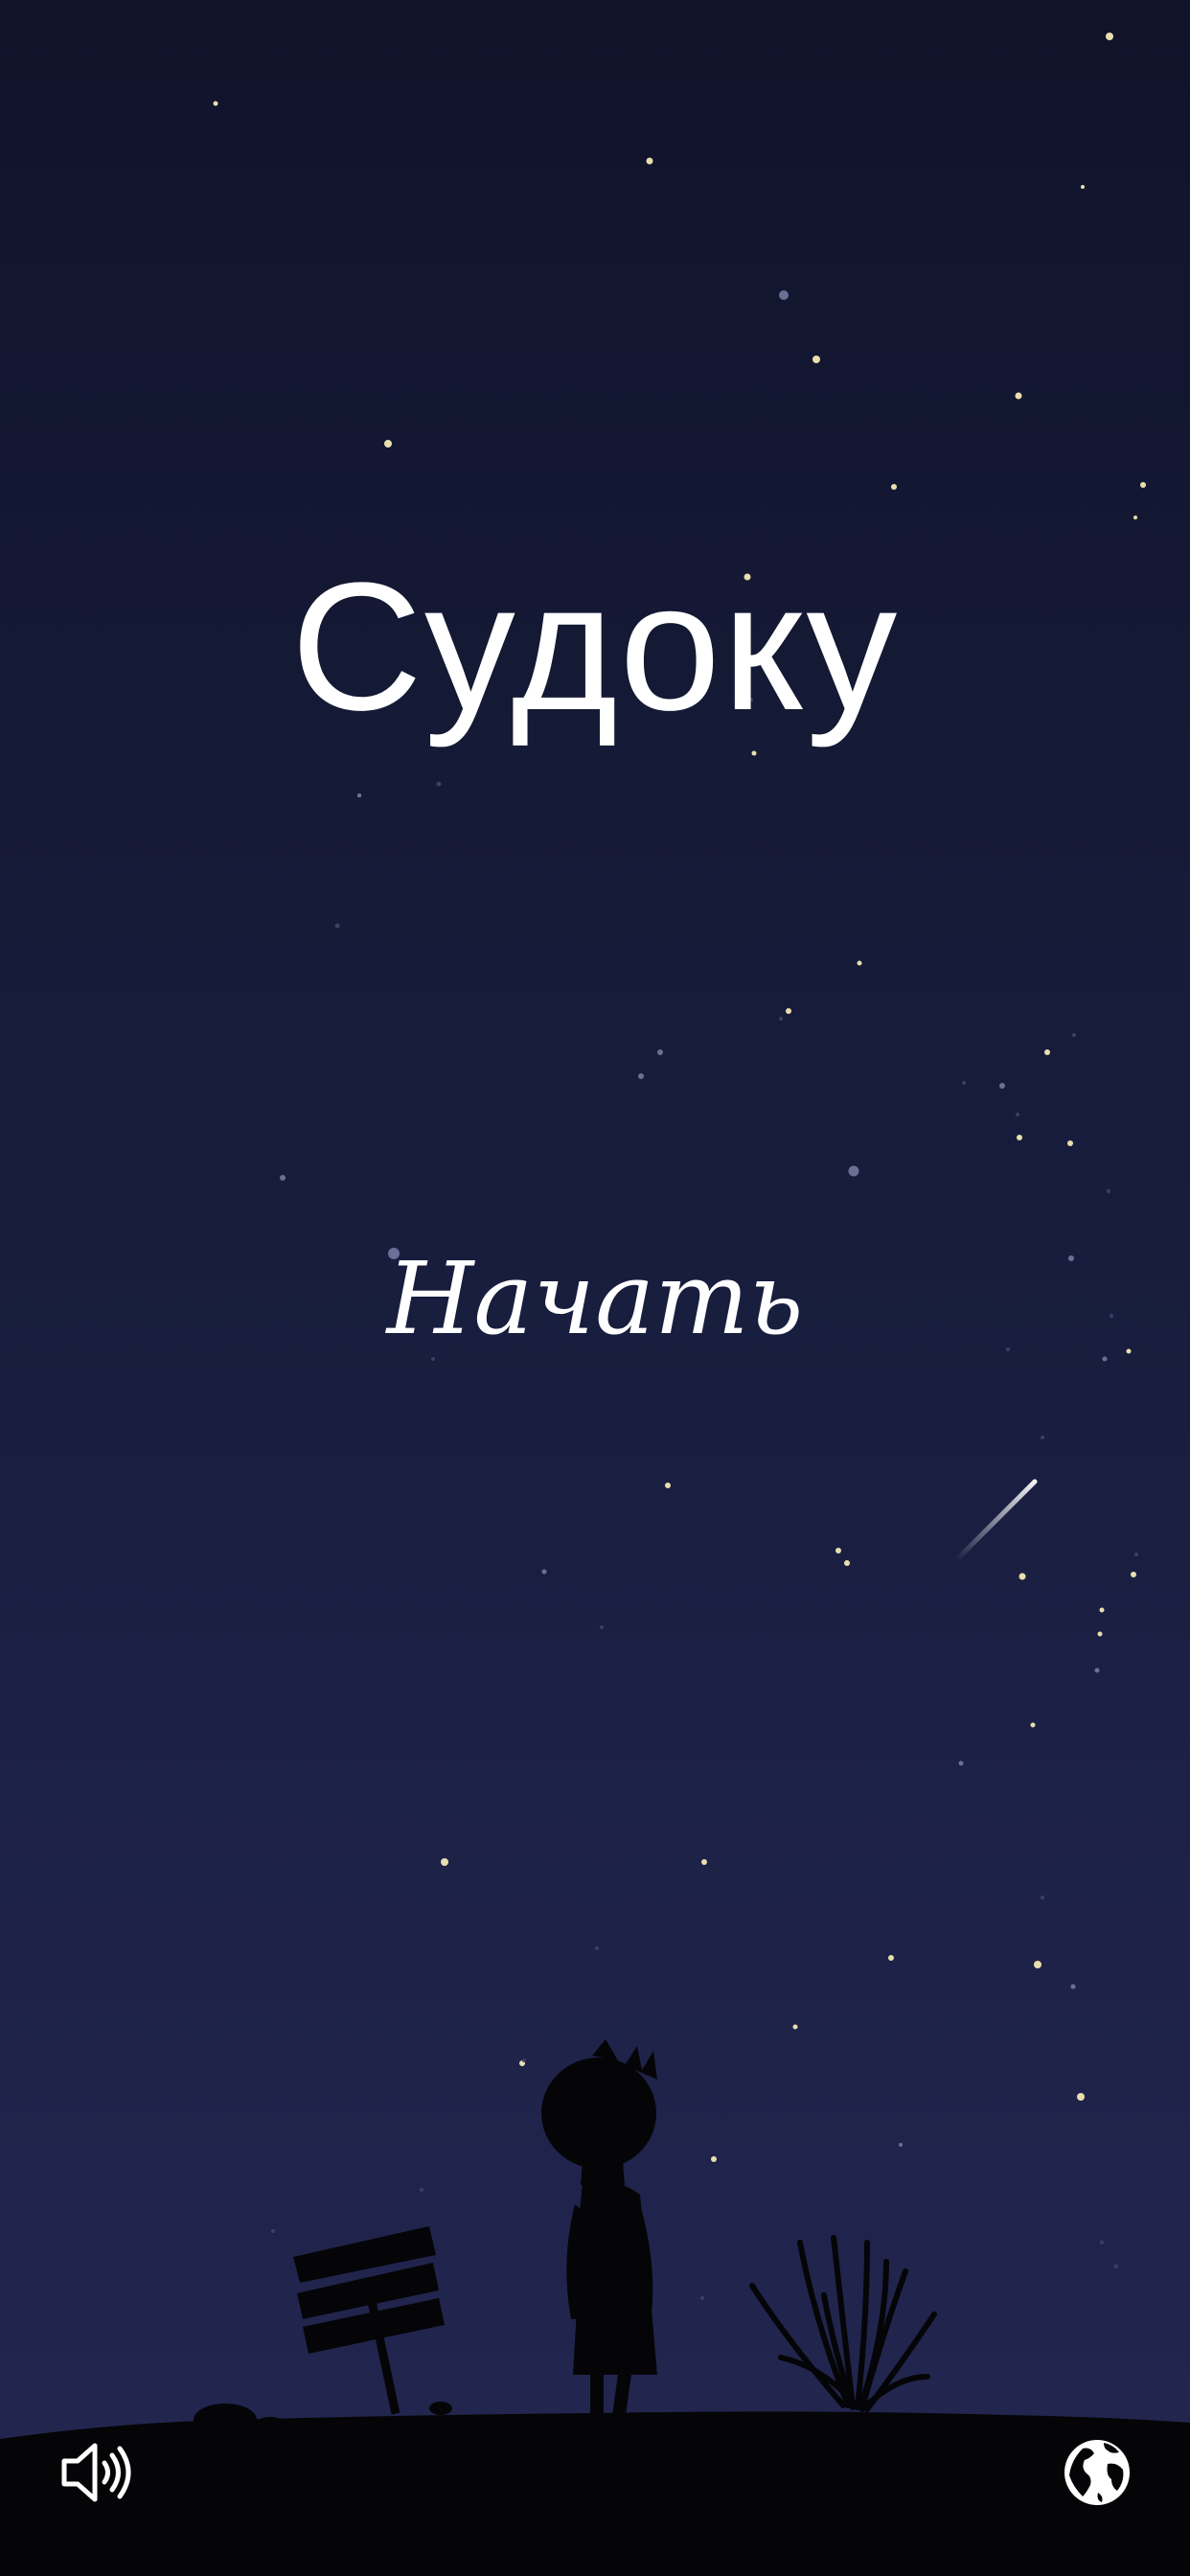 Image resolution: width=1190 pixels, height=2576 pixels. I want to click on signpost, so click(369, 2320).